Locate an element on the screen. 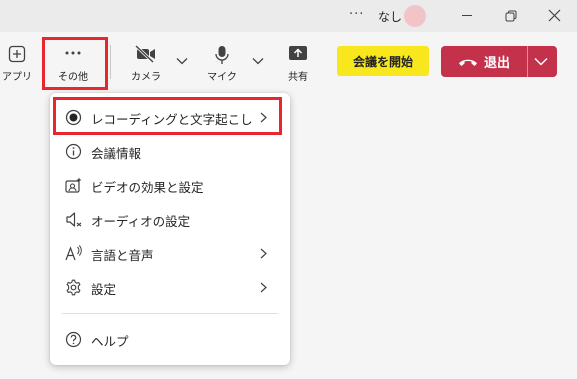 The image size is (577, 379). title-bar: ··· なし is located at coordinates (288, 16).